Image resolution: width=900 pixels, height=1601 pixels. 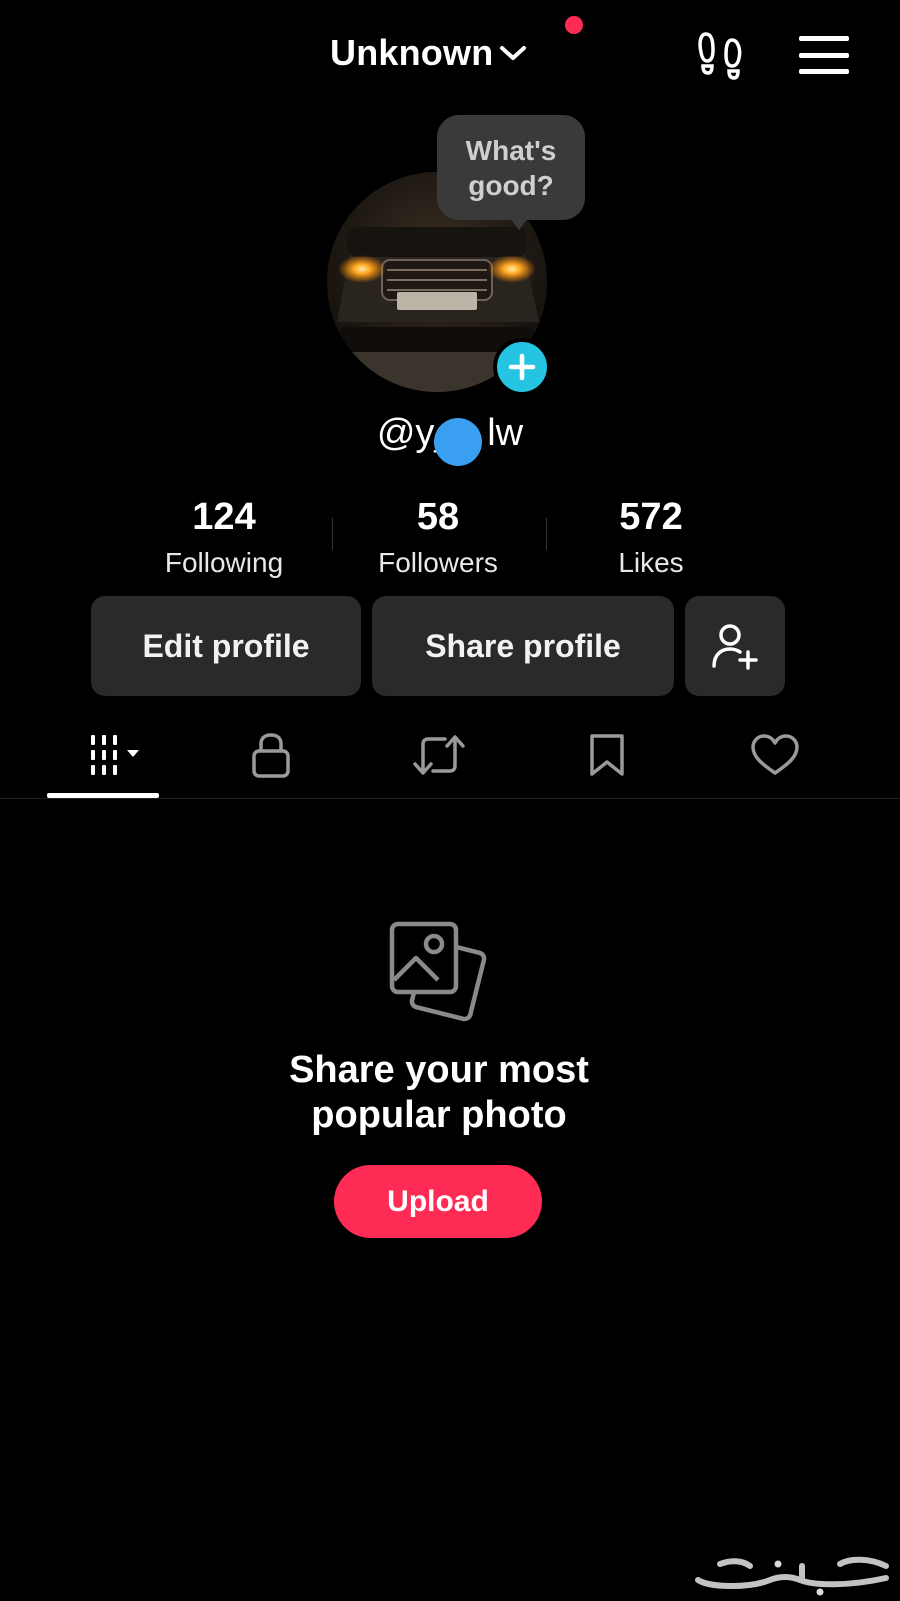 I want to click on empty-state-line1: Share your most, so click(x=439, y=1070).